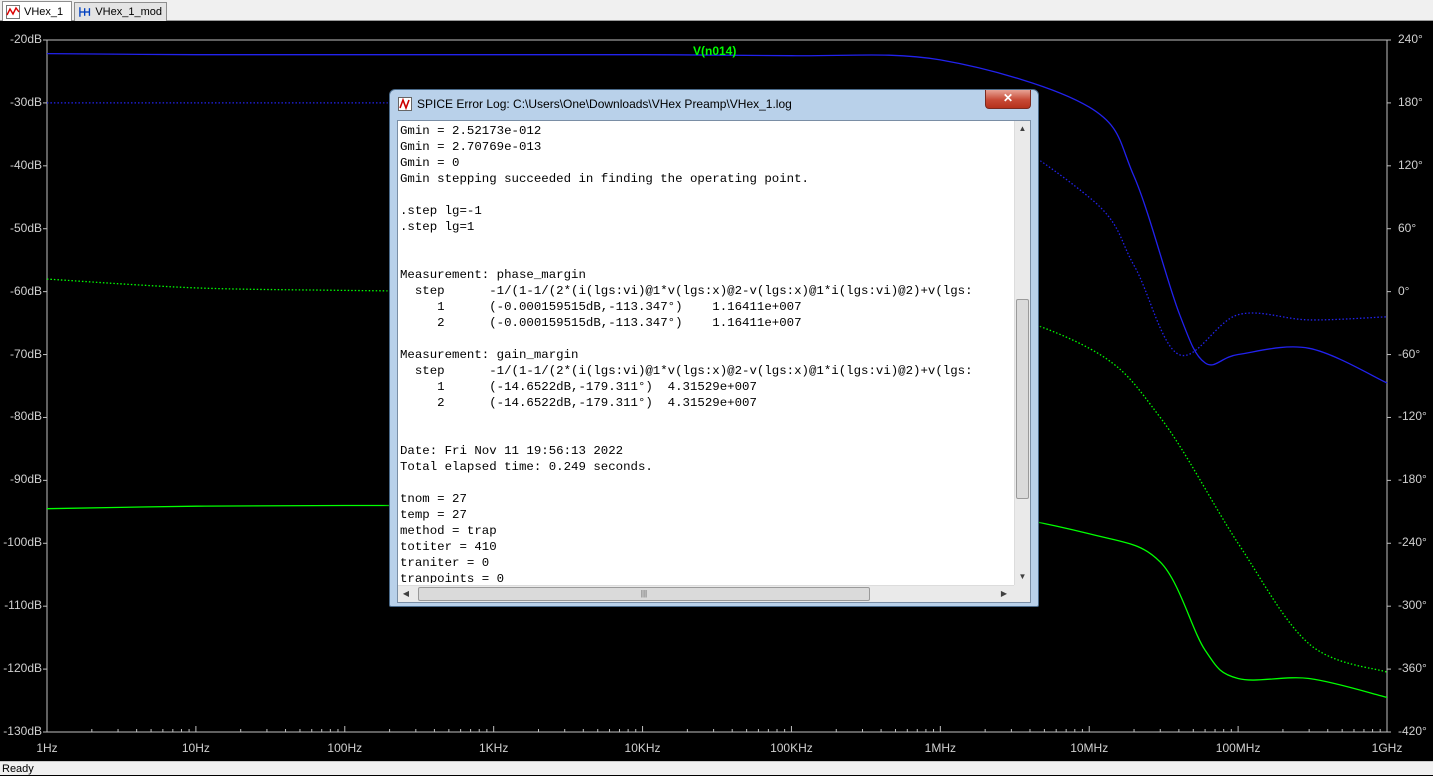 This screenshot has height=776, width=1433. I want to click on vertical-scrollbar: ▲ ▼, so click(1022, 353).